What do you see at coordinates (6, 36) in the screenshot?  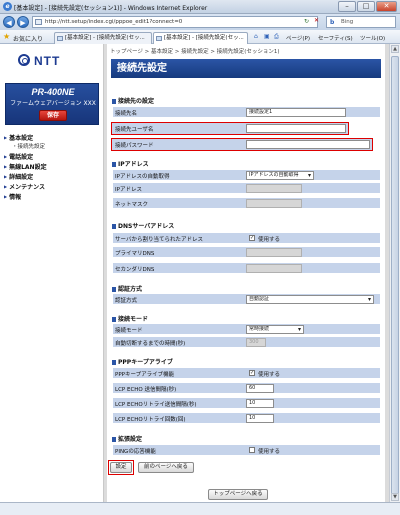 I see `favorites-star-icon: ★` at bounding box center [6, 36].